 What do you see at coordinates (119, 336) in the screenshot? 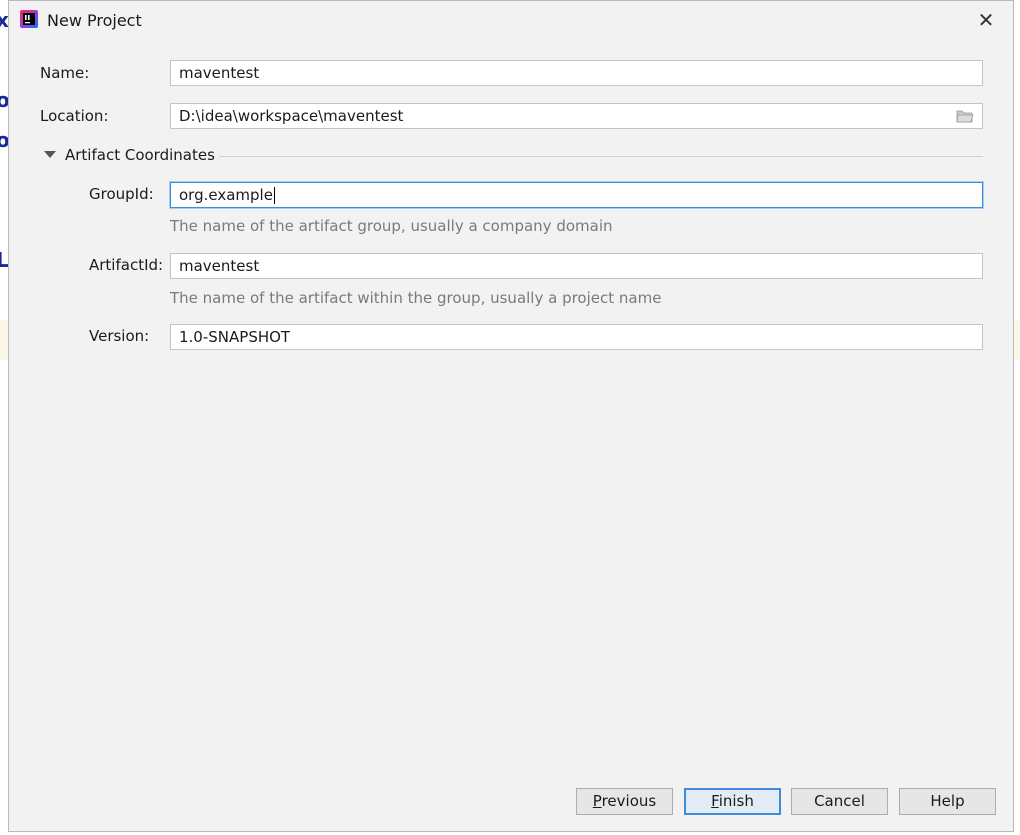
I see `version-label: Version:` at bounding box center [119, 336].